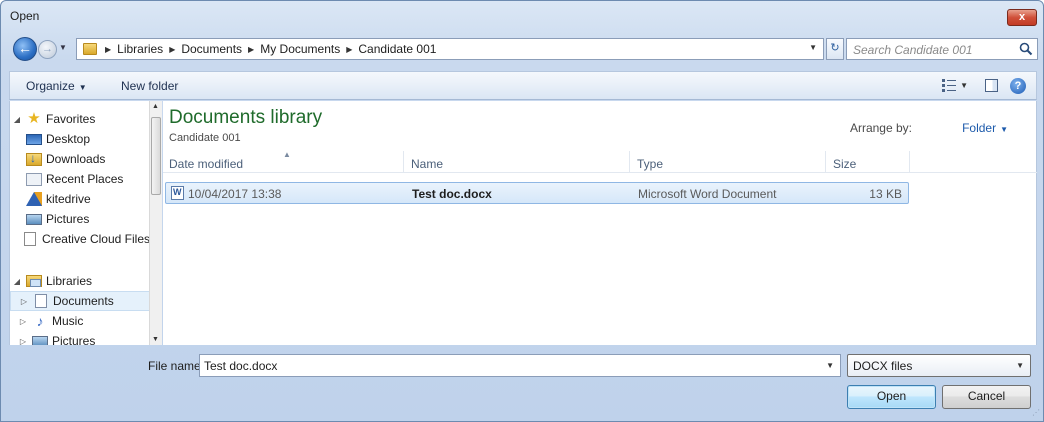 The image size is (1044, 422). I want to click on views-dropdown-icon: ▼, so click(964, 85).